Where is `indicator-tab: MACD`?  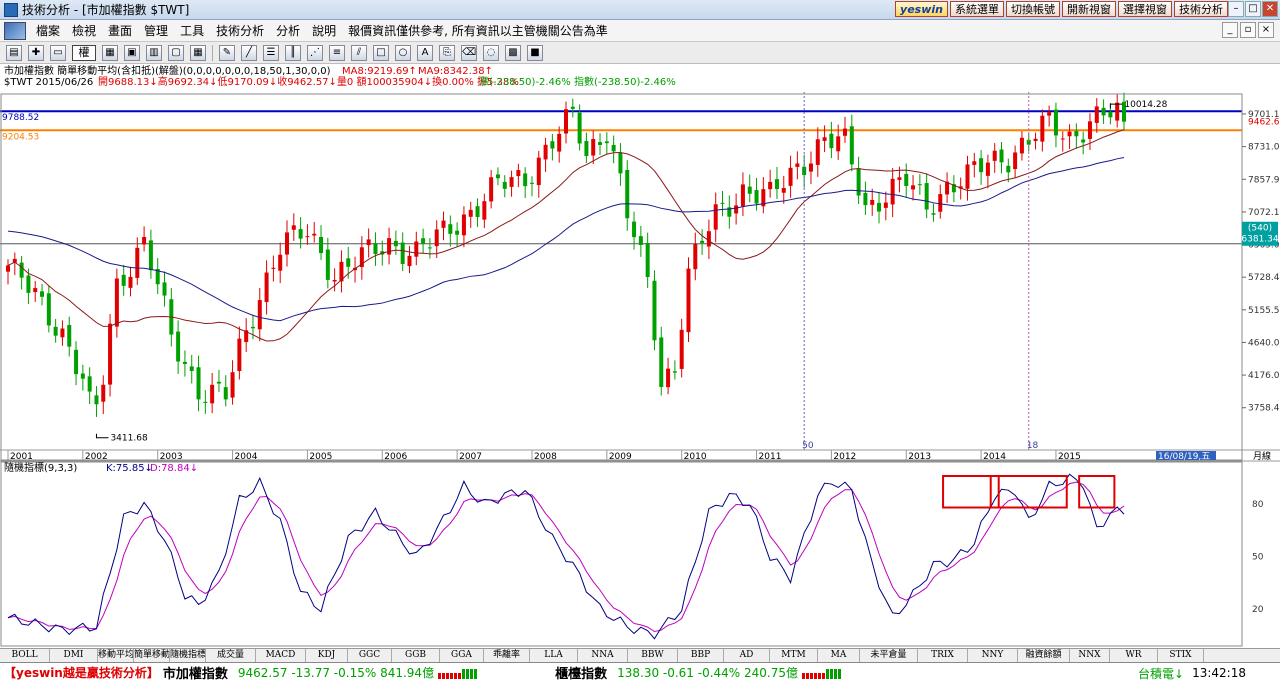
indicator-tab: MACD is located at coordinates (281, 655).